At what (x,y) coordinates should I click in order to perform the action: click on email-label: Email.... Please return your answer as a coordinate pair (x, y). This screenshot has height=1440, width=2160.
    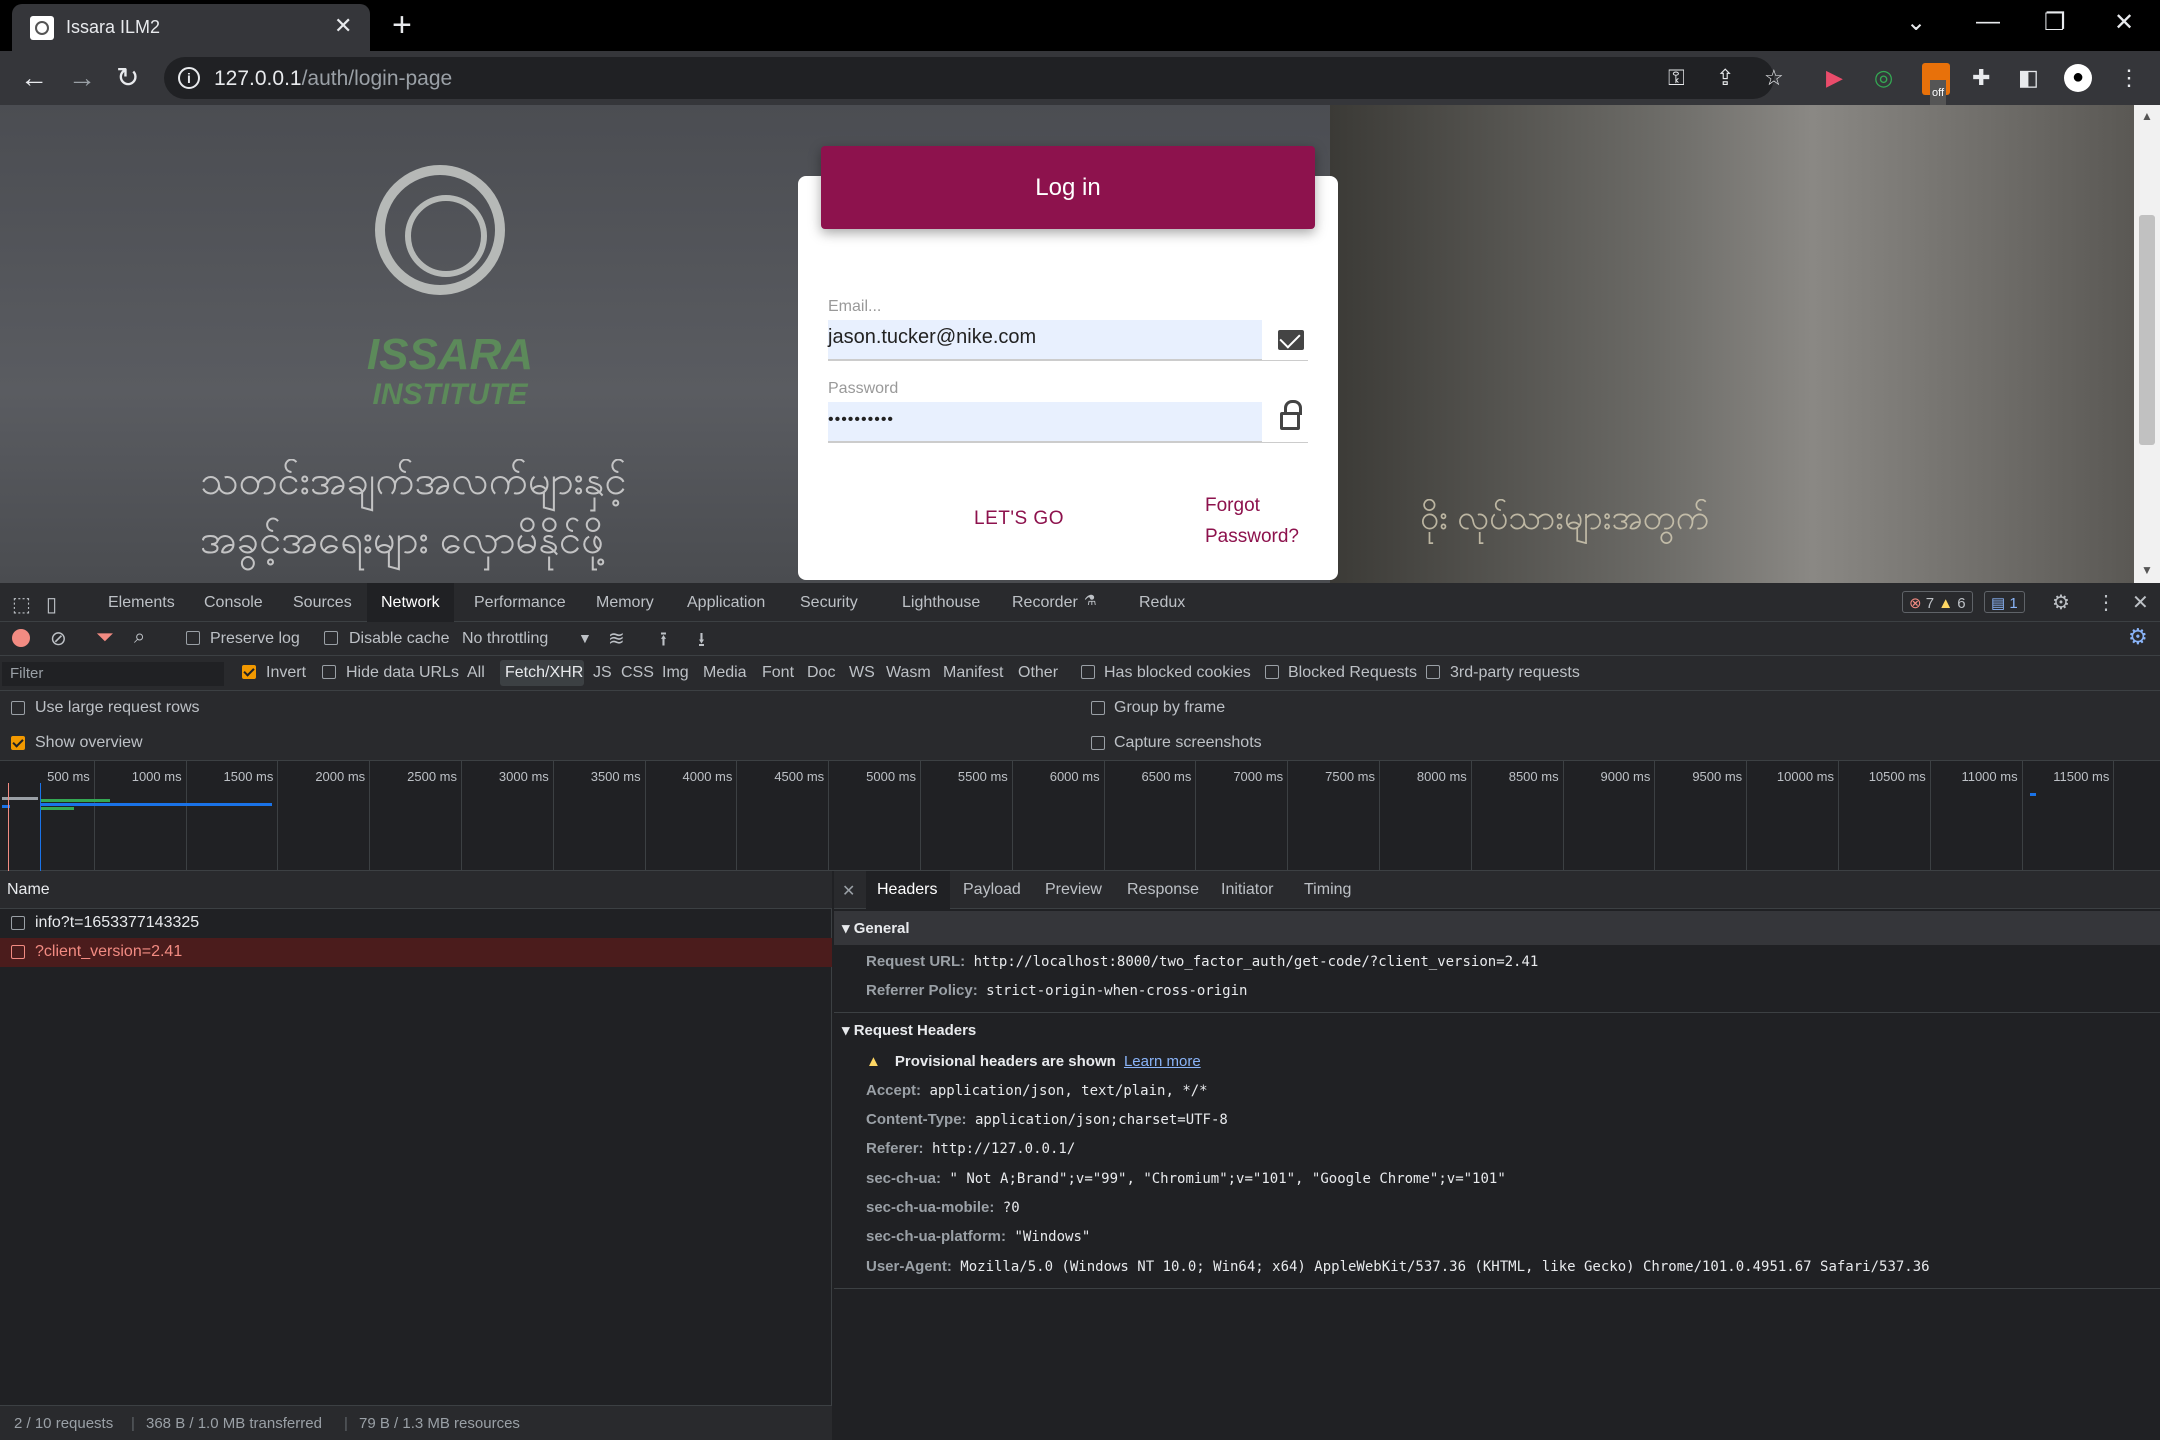
    Looking at the image, I should click on (855, 306).